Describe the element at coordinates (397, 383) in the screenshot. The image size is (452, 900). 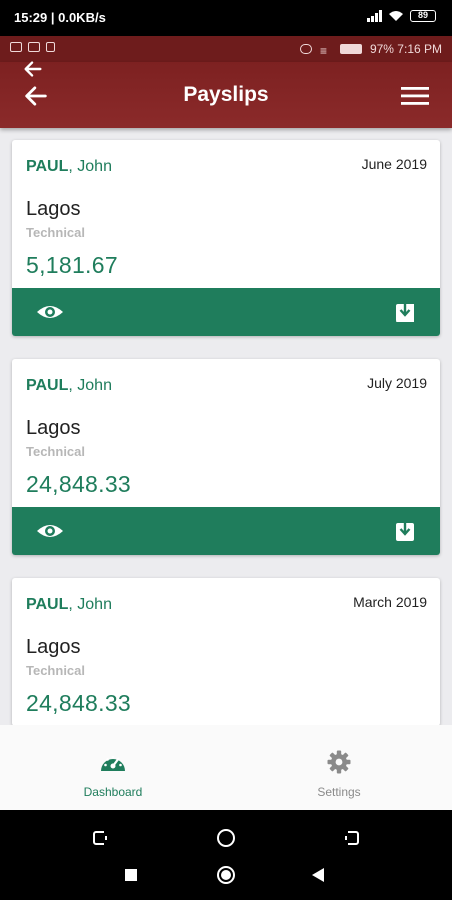
I see `payslip-month: July 2019` at that location.